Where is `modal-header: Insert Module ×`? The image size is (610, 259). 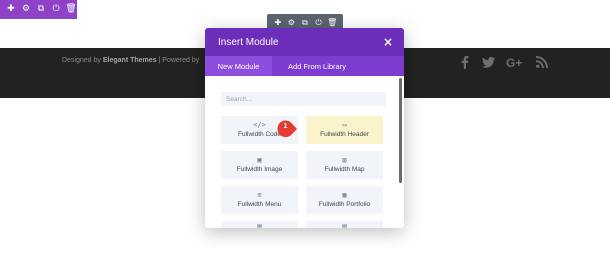
modal-header: Insert Module × is located at coordinates (304, 42).